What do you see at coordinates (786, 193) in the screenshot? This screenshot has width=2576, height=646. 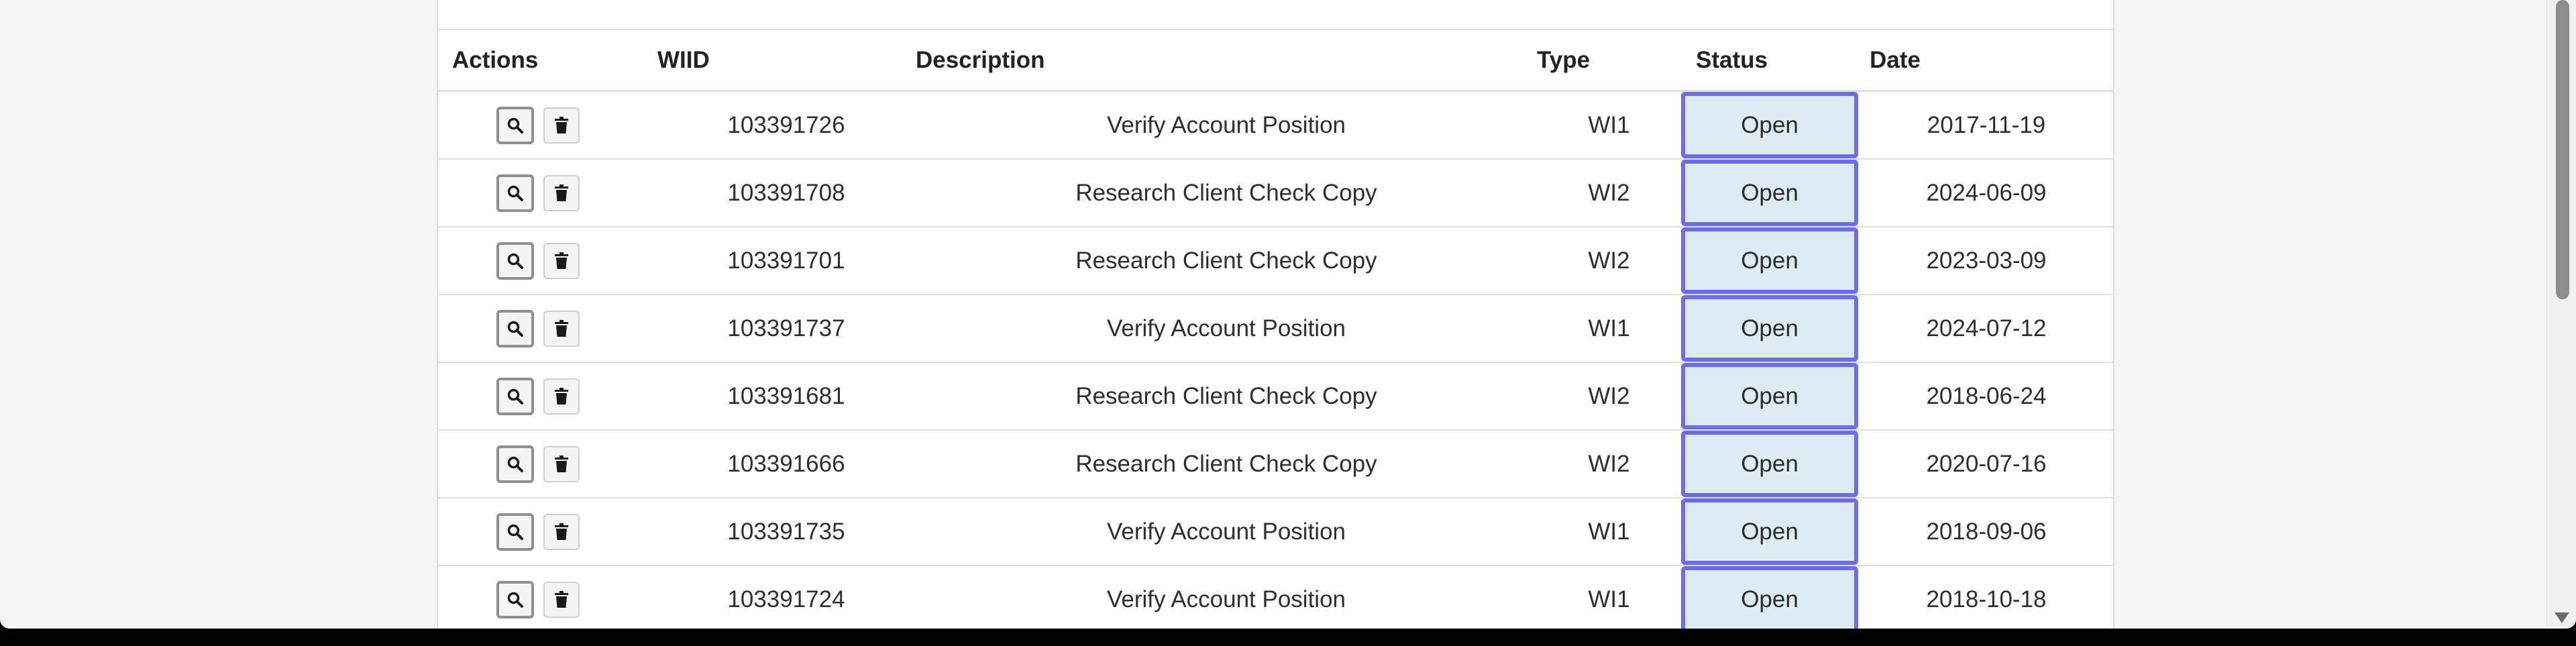 I see `wiid-cell: 103391708` at bounding box center [786, 193].